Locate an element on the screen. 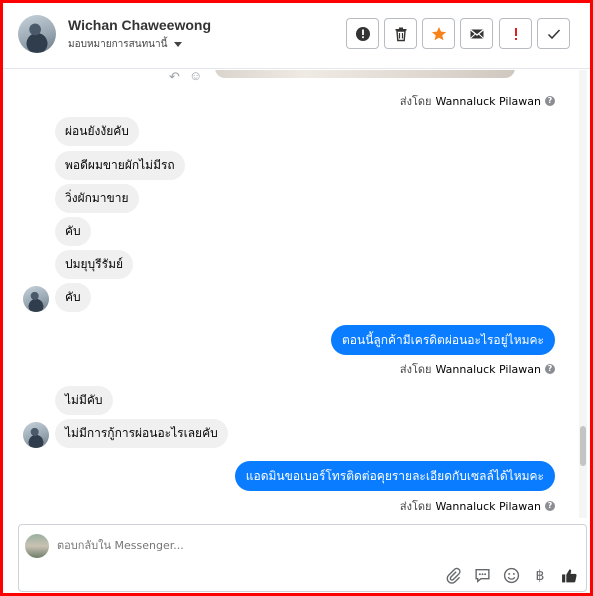 This screenshot has height=596, width=593. incoming-message: ไม่มีการกู้การผ่อนอะไรเลยคับ is located at coordinates (141, 433).